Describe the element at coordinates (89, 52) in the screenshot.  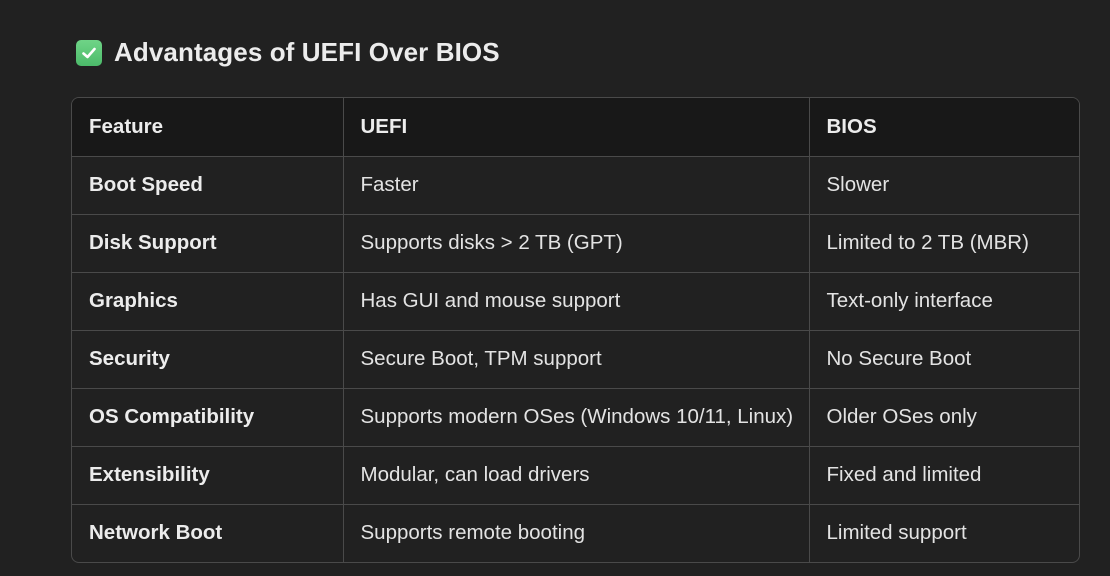
I see `check-mark-icon` at that location.